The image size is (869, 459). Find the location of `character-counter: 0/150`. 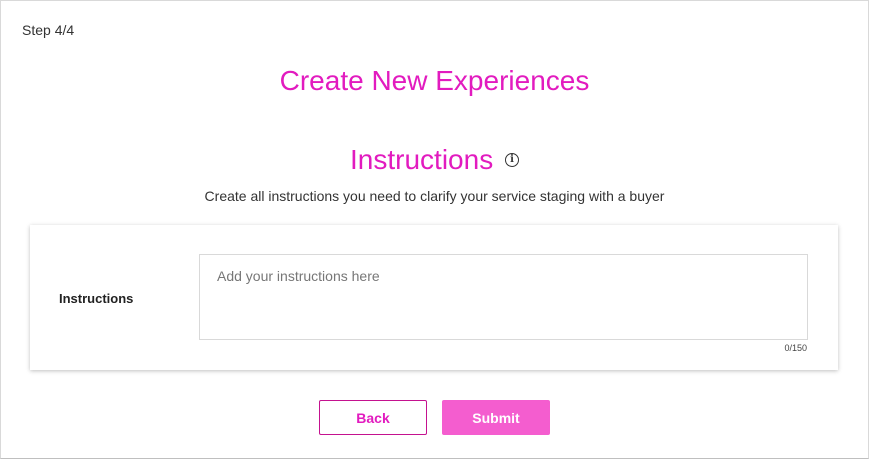

character-counter: 0/150 is located at coordinates (795, 348).